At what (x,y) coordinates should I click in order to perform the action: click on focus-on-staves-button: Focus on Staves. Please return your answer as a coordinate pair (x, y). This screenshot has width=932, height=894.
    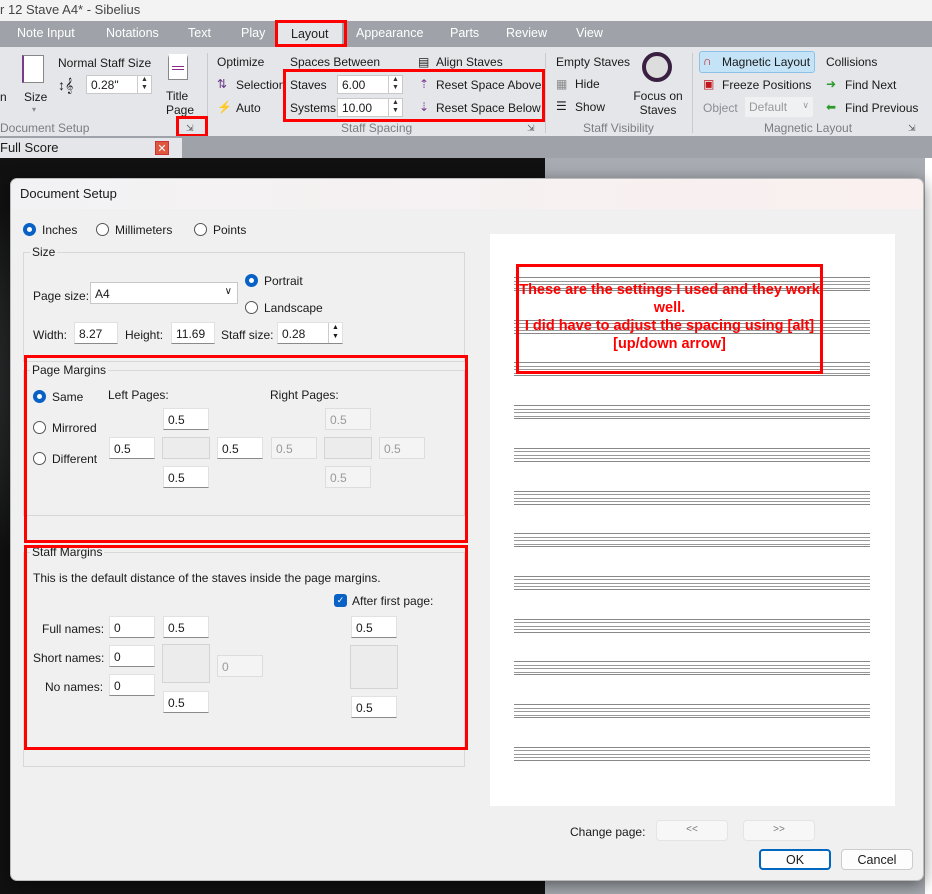
    Looking at the image, I should click on (658, 103).